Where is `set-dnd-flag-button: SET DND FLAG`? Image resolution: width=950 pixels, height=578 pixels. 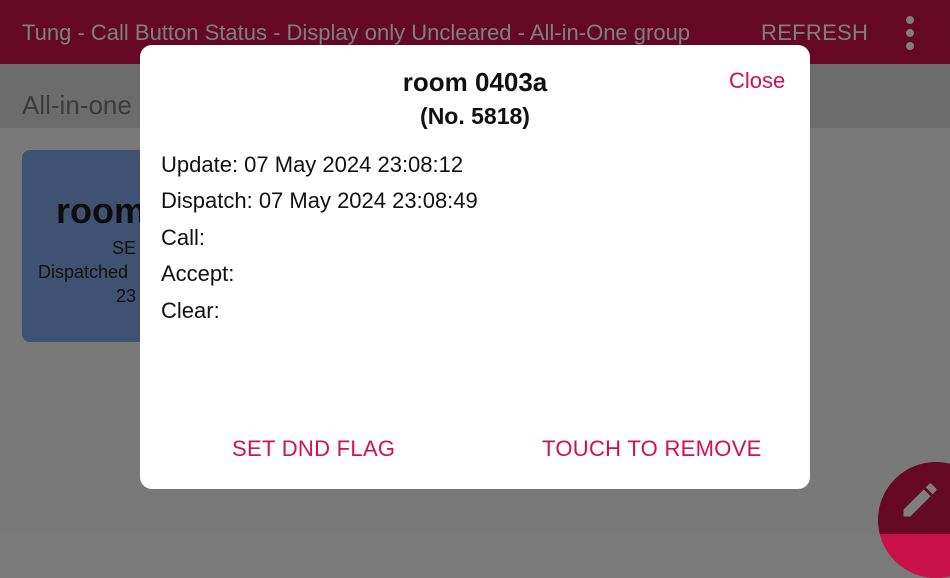 set-dnd-flag-button: SET DND FLAG is located at coordinates (313, 449).